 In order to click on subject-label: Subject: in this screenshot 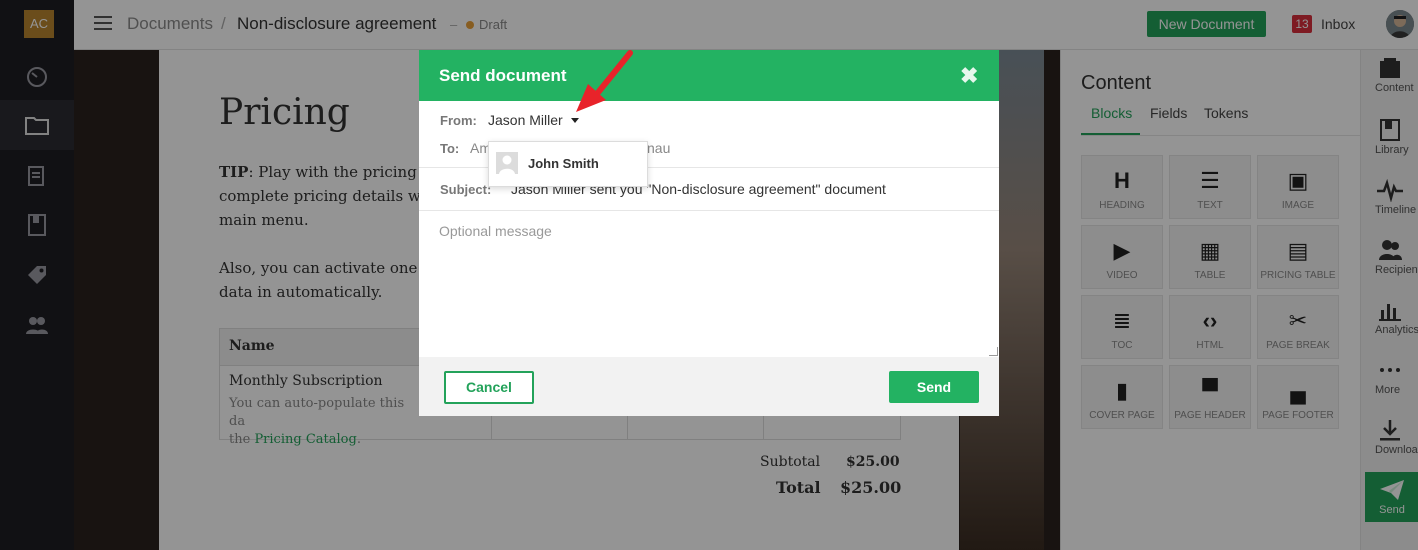, I will do `click(466, 189)`.